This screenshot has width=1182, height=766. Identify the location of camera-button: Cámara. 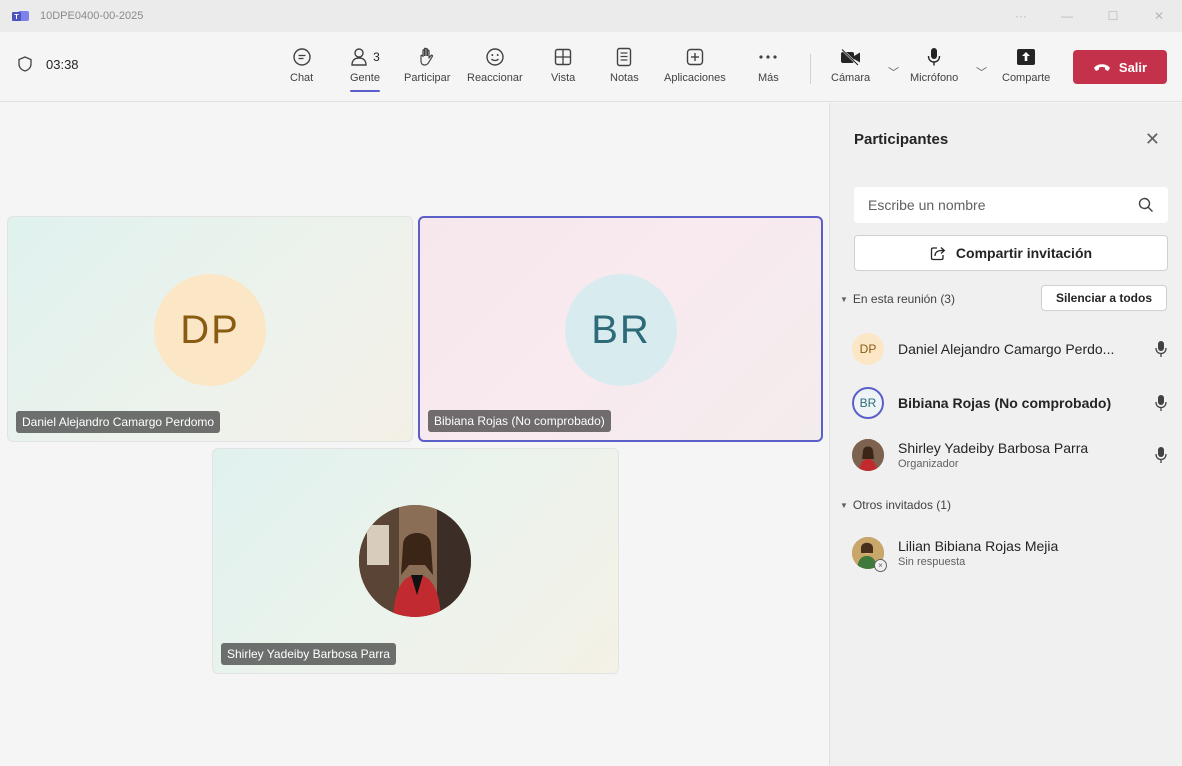
(850, 65).